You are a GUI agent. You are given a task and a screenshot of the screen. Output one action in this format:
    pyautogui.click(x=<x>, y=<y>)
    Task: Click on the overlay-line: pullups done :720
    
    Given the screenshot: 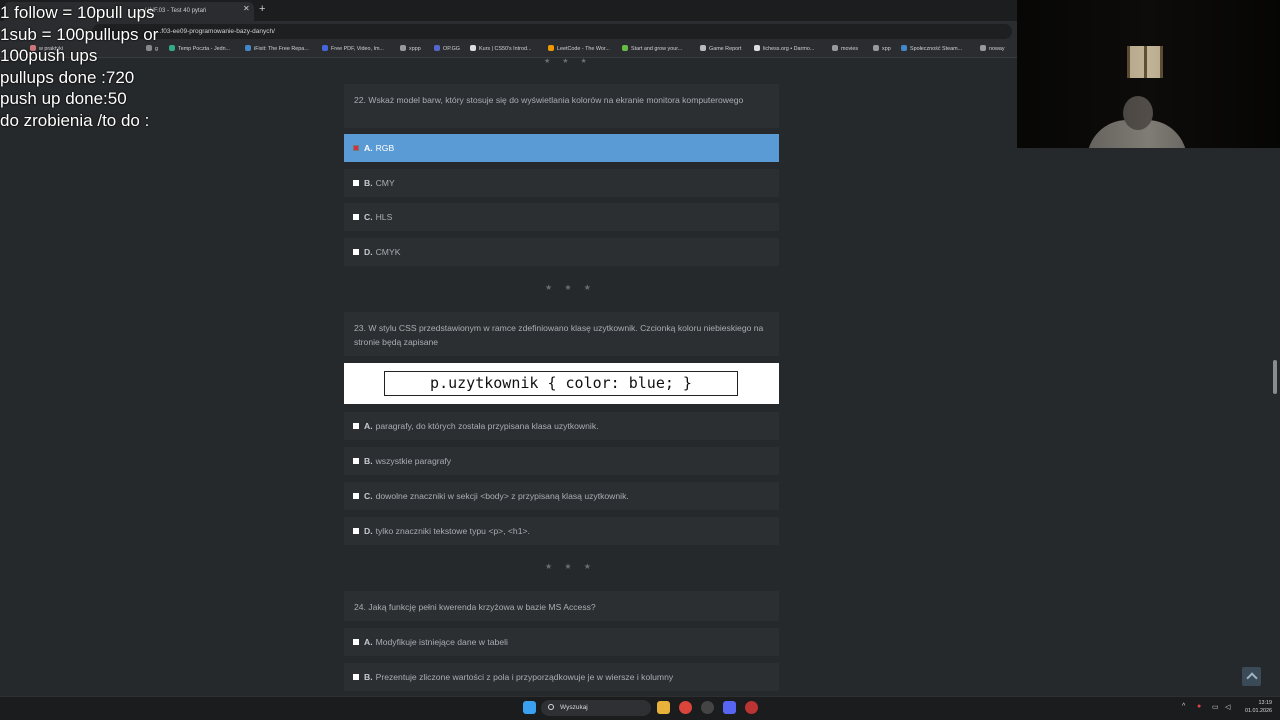 What is the action you would take?
    pyautogui.click(x=67, y=77)
    